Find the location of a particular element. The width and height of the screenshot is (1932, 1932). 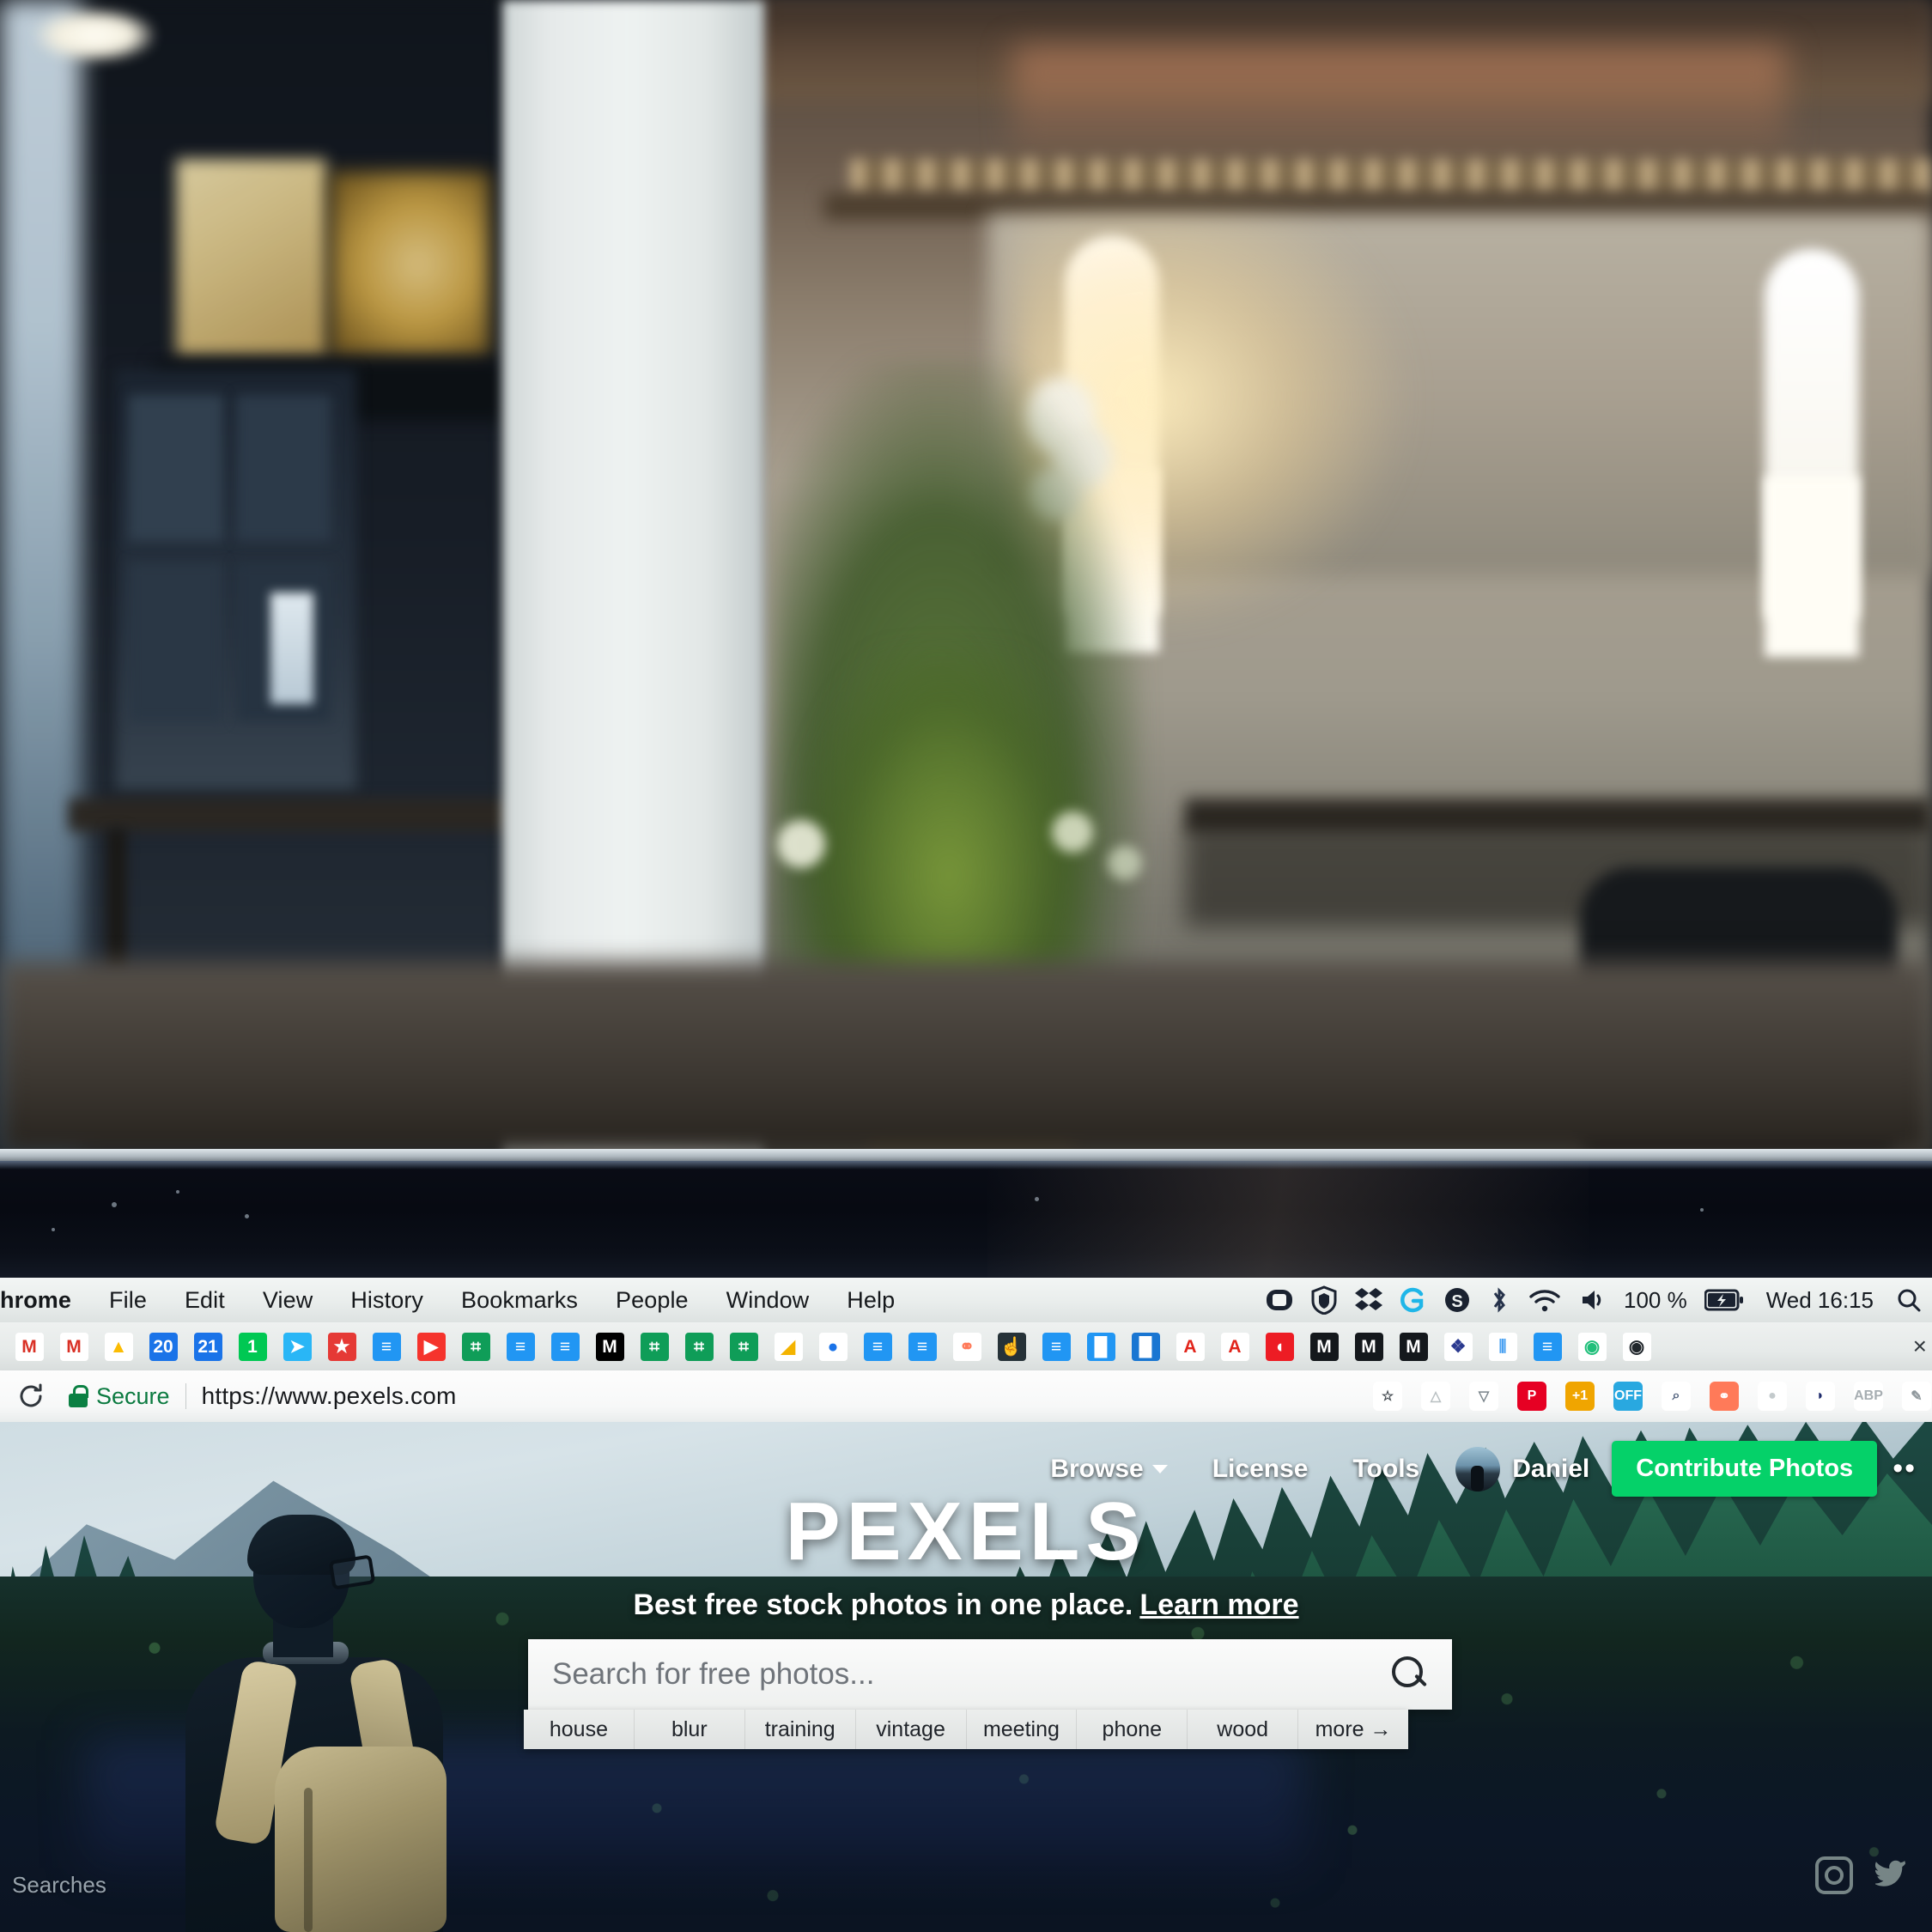

bookmark-google-drive: ▲ is located at coordinates (118, 1346).